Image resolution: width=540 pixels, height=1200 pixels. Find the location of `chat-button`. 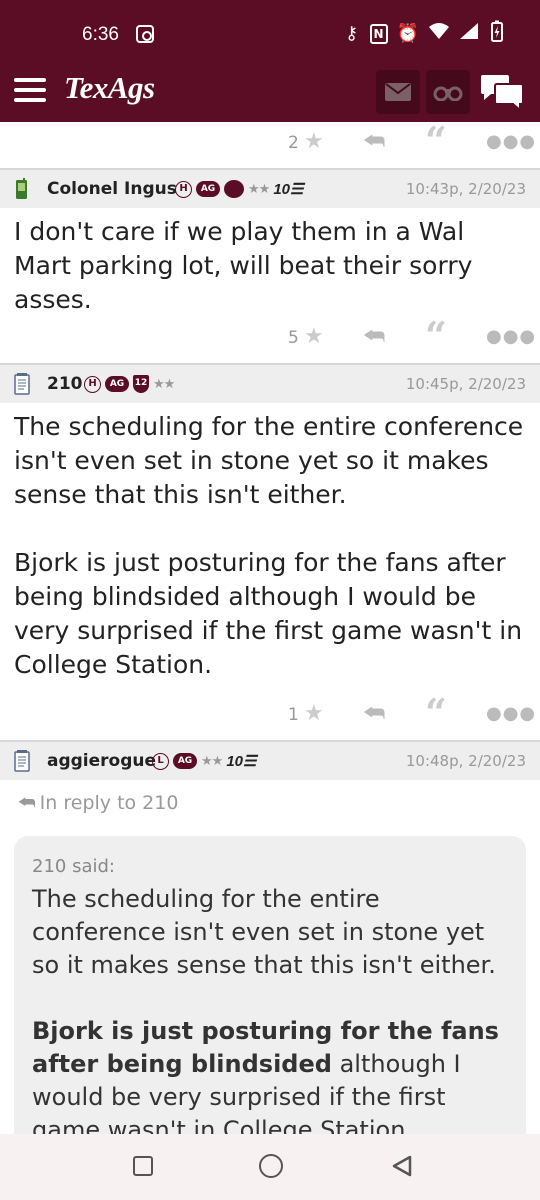

chat-button is located at coordinates (502, 93).